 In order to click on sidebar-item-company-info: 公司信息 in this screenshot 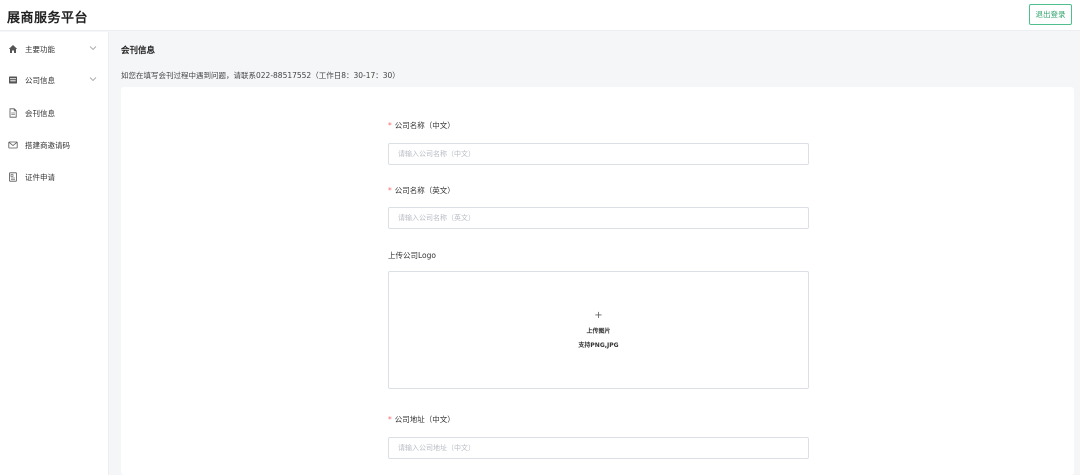, I will do `click(54, 80)`.